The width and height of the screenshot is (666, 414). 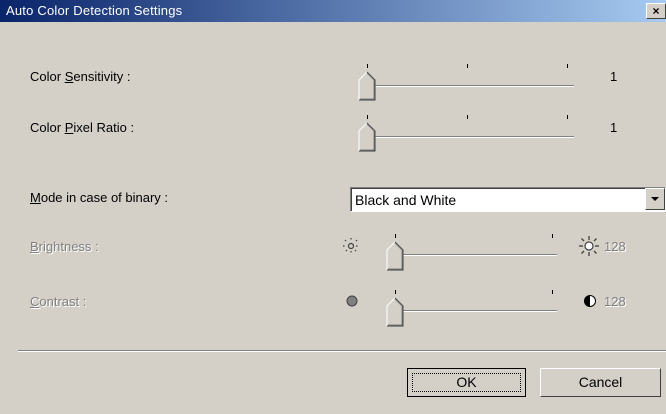 What do you see at coordinates (508, 199) in the screenshot?
I see `mode-binary-select: Black and White` at bounding box center [508, 199].